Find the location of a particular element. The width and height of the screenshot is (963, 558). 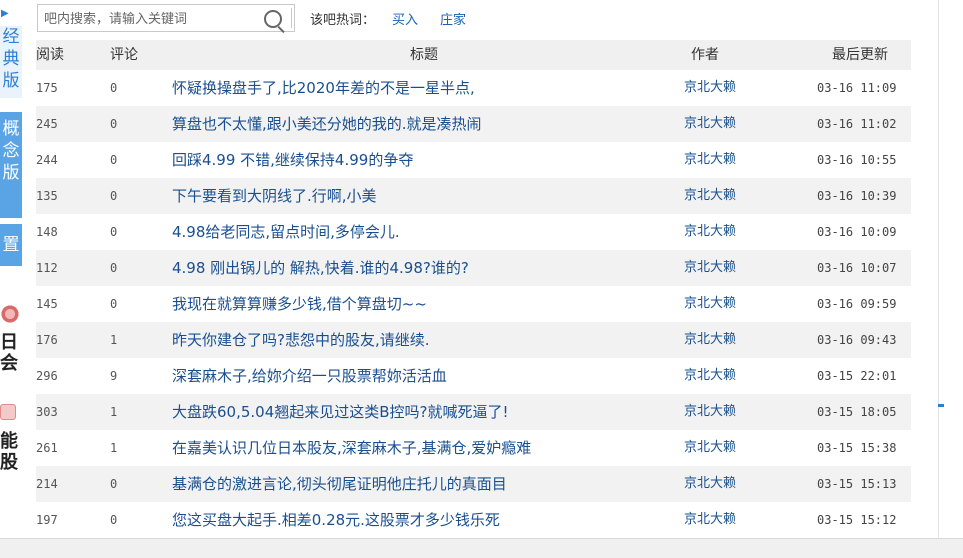

promo-square-icon is located at coordinates (8, 412).